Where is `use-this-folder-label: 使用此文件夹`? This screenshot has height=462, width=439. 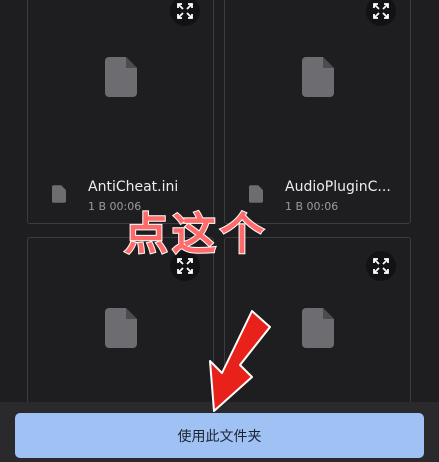 use-this-folder-label: 使用此文件夹 is located at coordinates (219, 436).